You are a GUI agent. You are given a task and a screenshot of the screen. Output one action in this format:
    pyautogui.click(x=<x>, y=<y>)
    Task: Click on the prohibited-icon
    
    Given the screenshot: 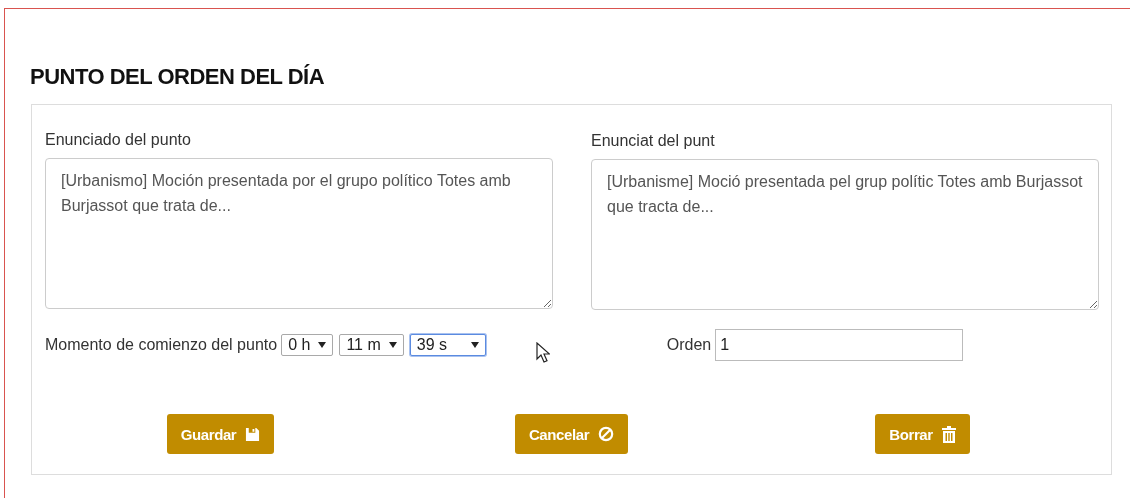 What is the action you would take?
    pyautogui.click(x=606, y=434)
    